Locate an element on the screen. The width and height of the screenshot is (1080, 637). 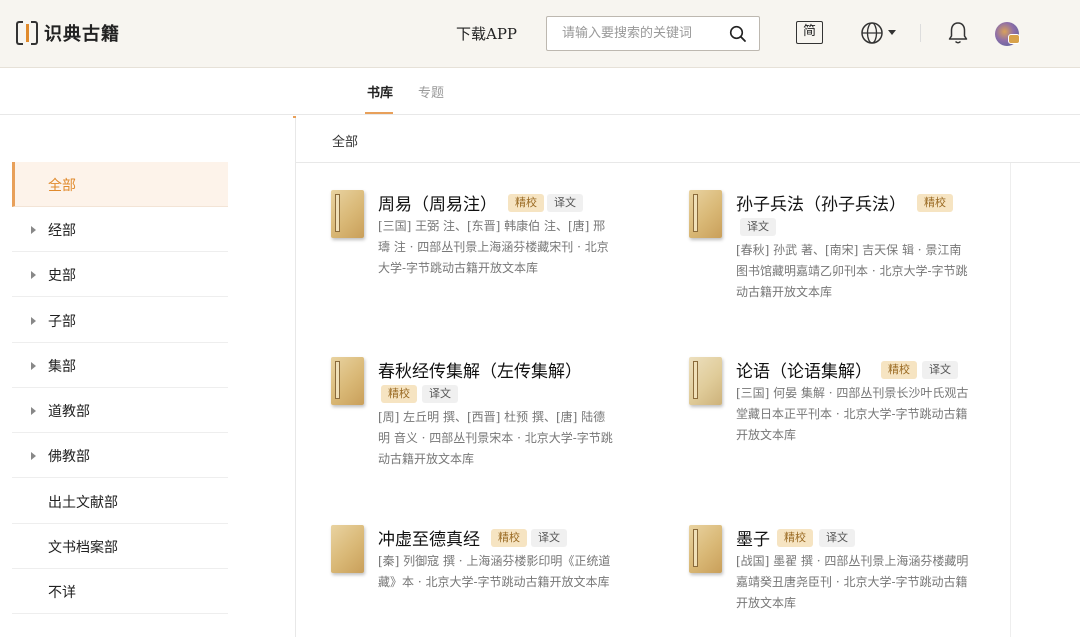
book-title: 周易（周易注） is located at coordinates (437, 202).